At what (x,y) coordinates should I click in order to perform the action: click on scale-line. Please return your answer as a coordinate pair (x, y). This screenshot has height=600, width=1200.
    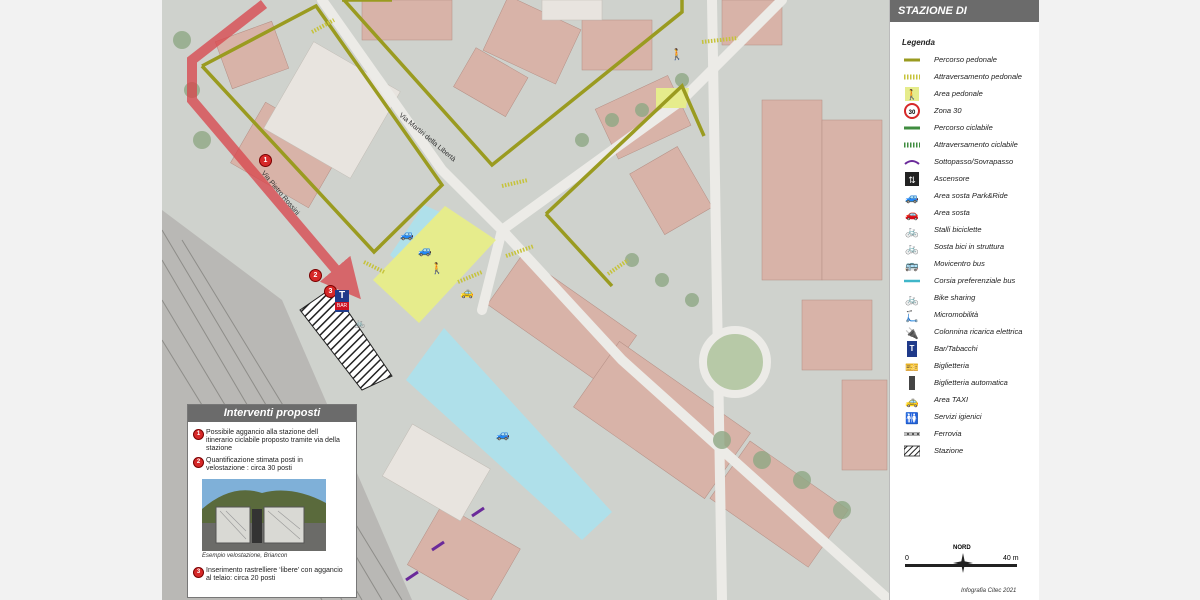
    Looking at the image, I should click on (961, 565).